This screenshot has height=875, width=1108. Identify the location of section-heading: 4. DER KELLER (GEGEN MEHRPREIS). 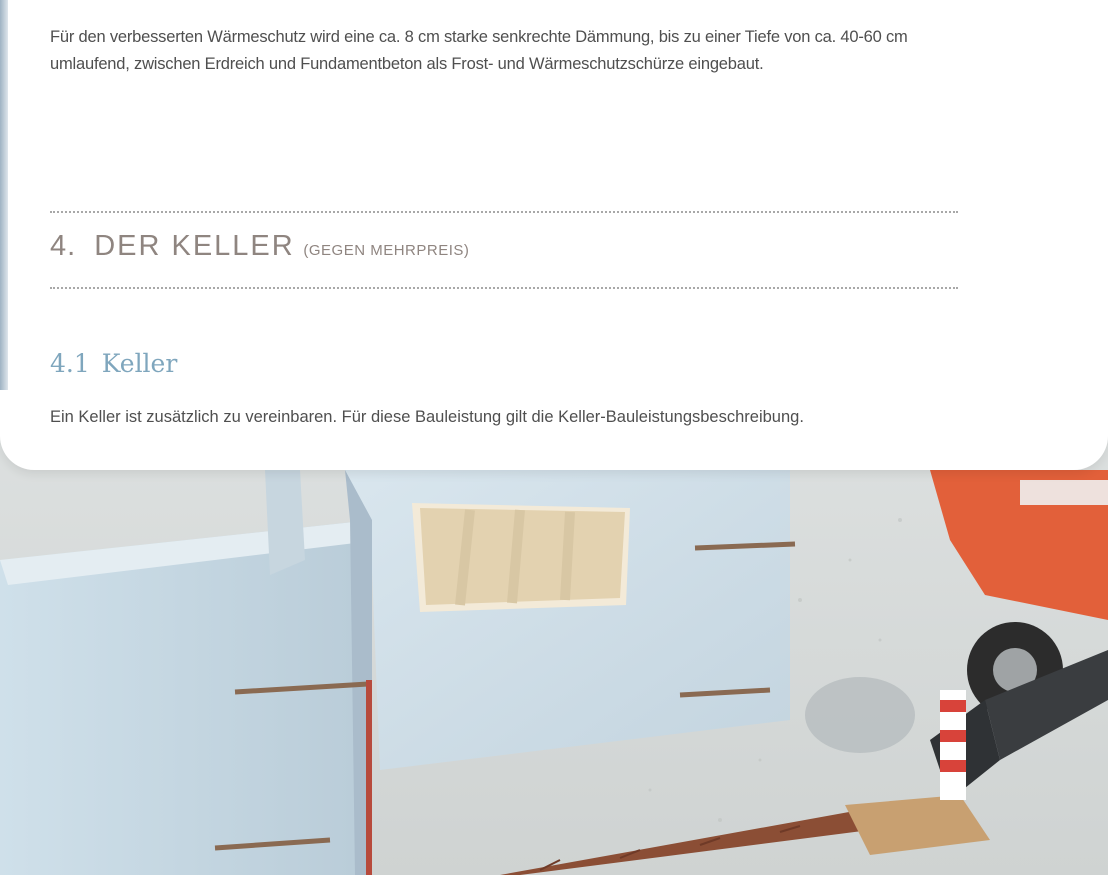
(259, 246).